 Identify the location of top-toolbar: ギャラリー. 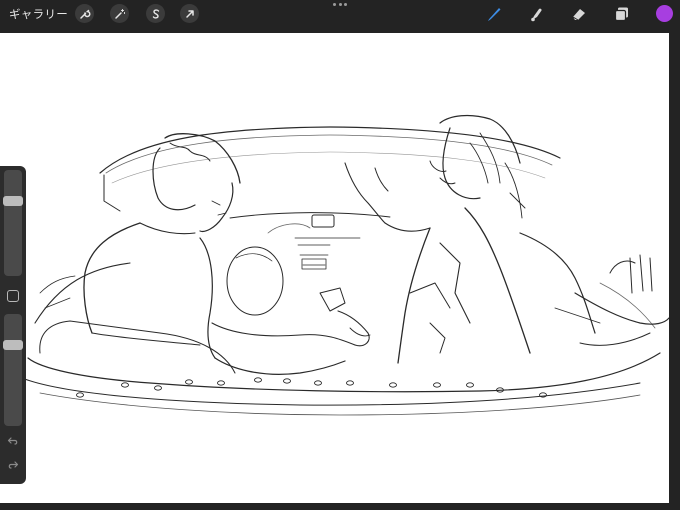
(340, 14).